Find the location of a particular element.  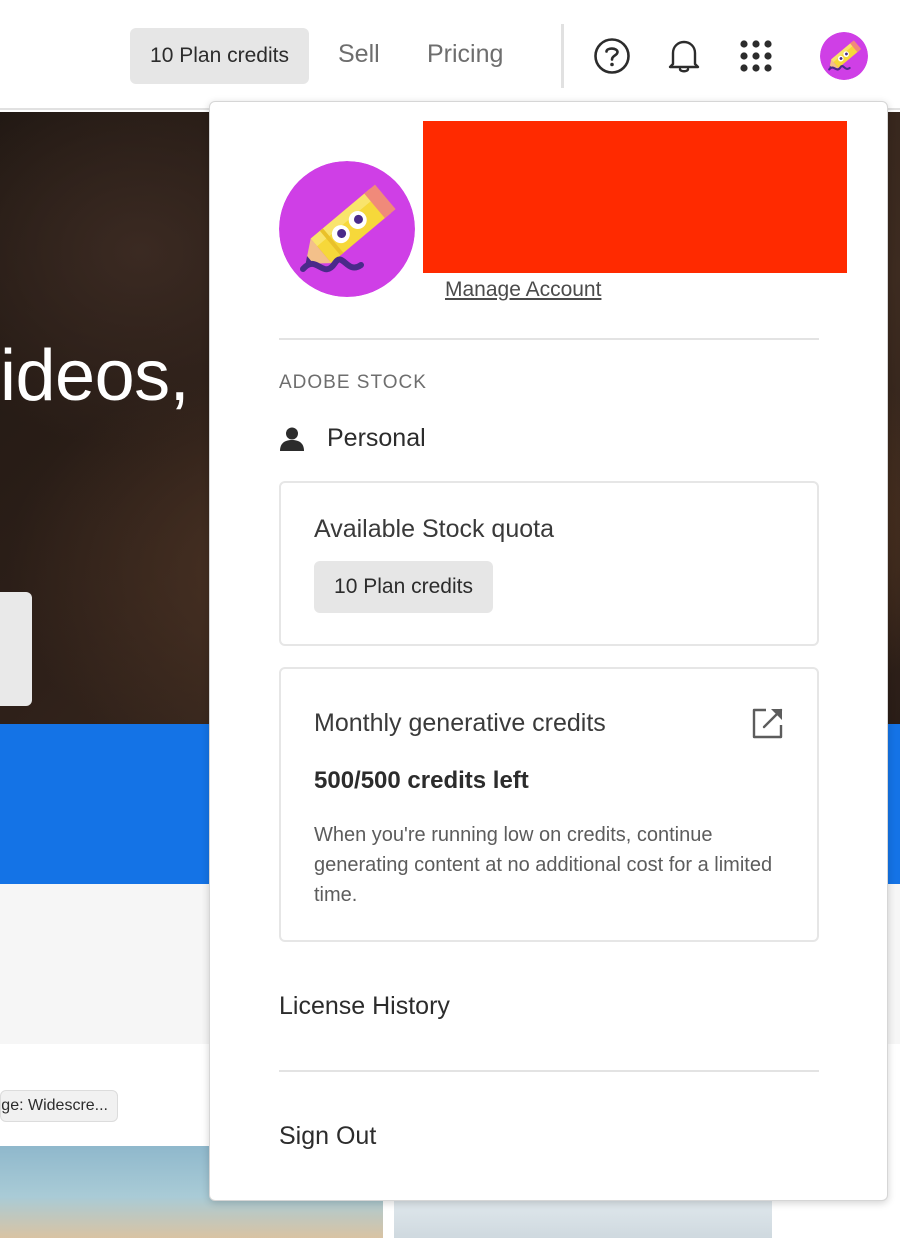

nav-pricing-link: Pricing is located at coordinates (465, 54).